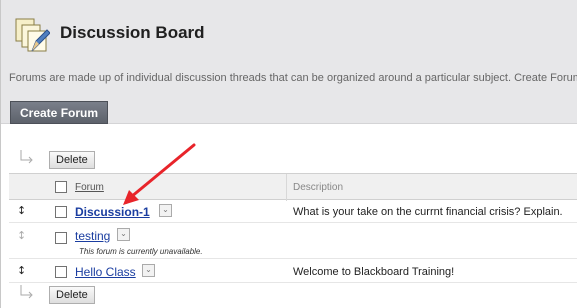  What do you see at coordinates (141, 251) in the screenshot?
I see `unavailable-note: This forum is currently unavailable.` at bounding box center [141, 251].